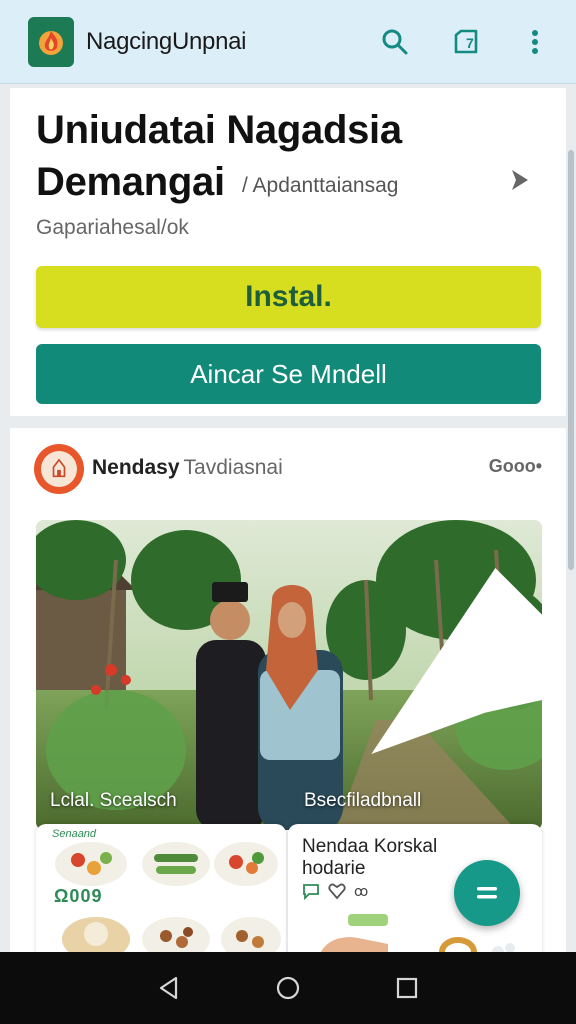 This screenshot has width=576, height=1024. I want to click on app-bar-title: NagcingUnpnai, so click(166, 41).